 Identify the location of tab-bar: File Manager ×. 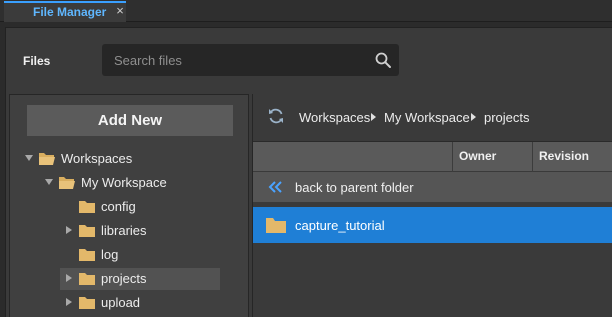
(306, 11).